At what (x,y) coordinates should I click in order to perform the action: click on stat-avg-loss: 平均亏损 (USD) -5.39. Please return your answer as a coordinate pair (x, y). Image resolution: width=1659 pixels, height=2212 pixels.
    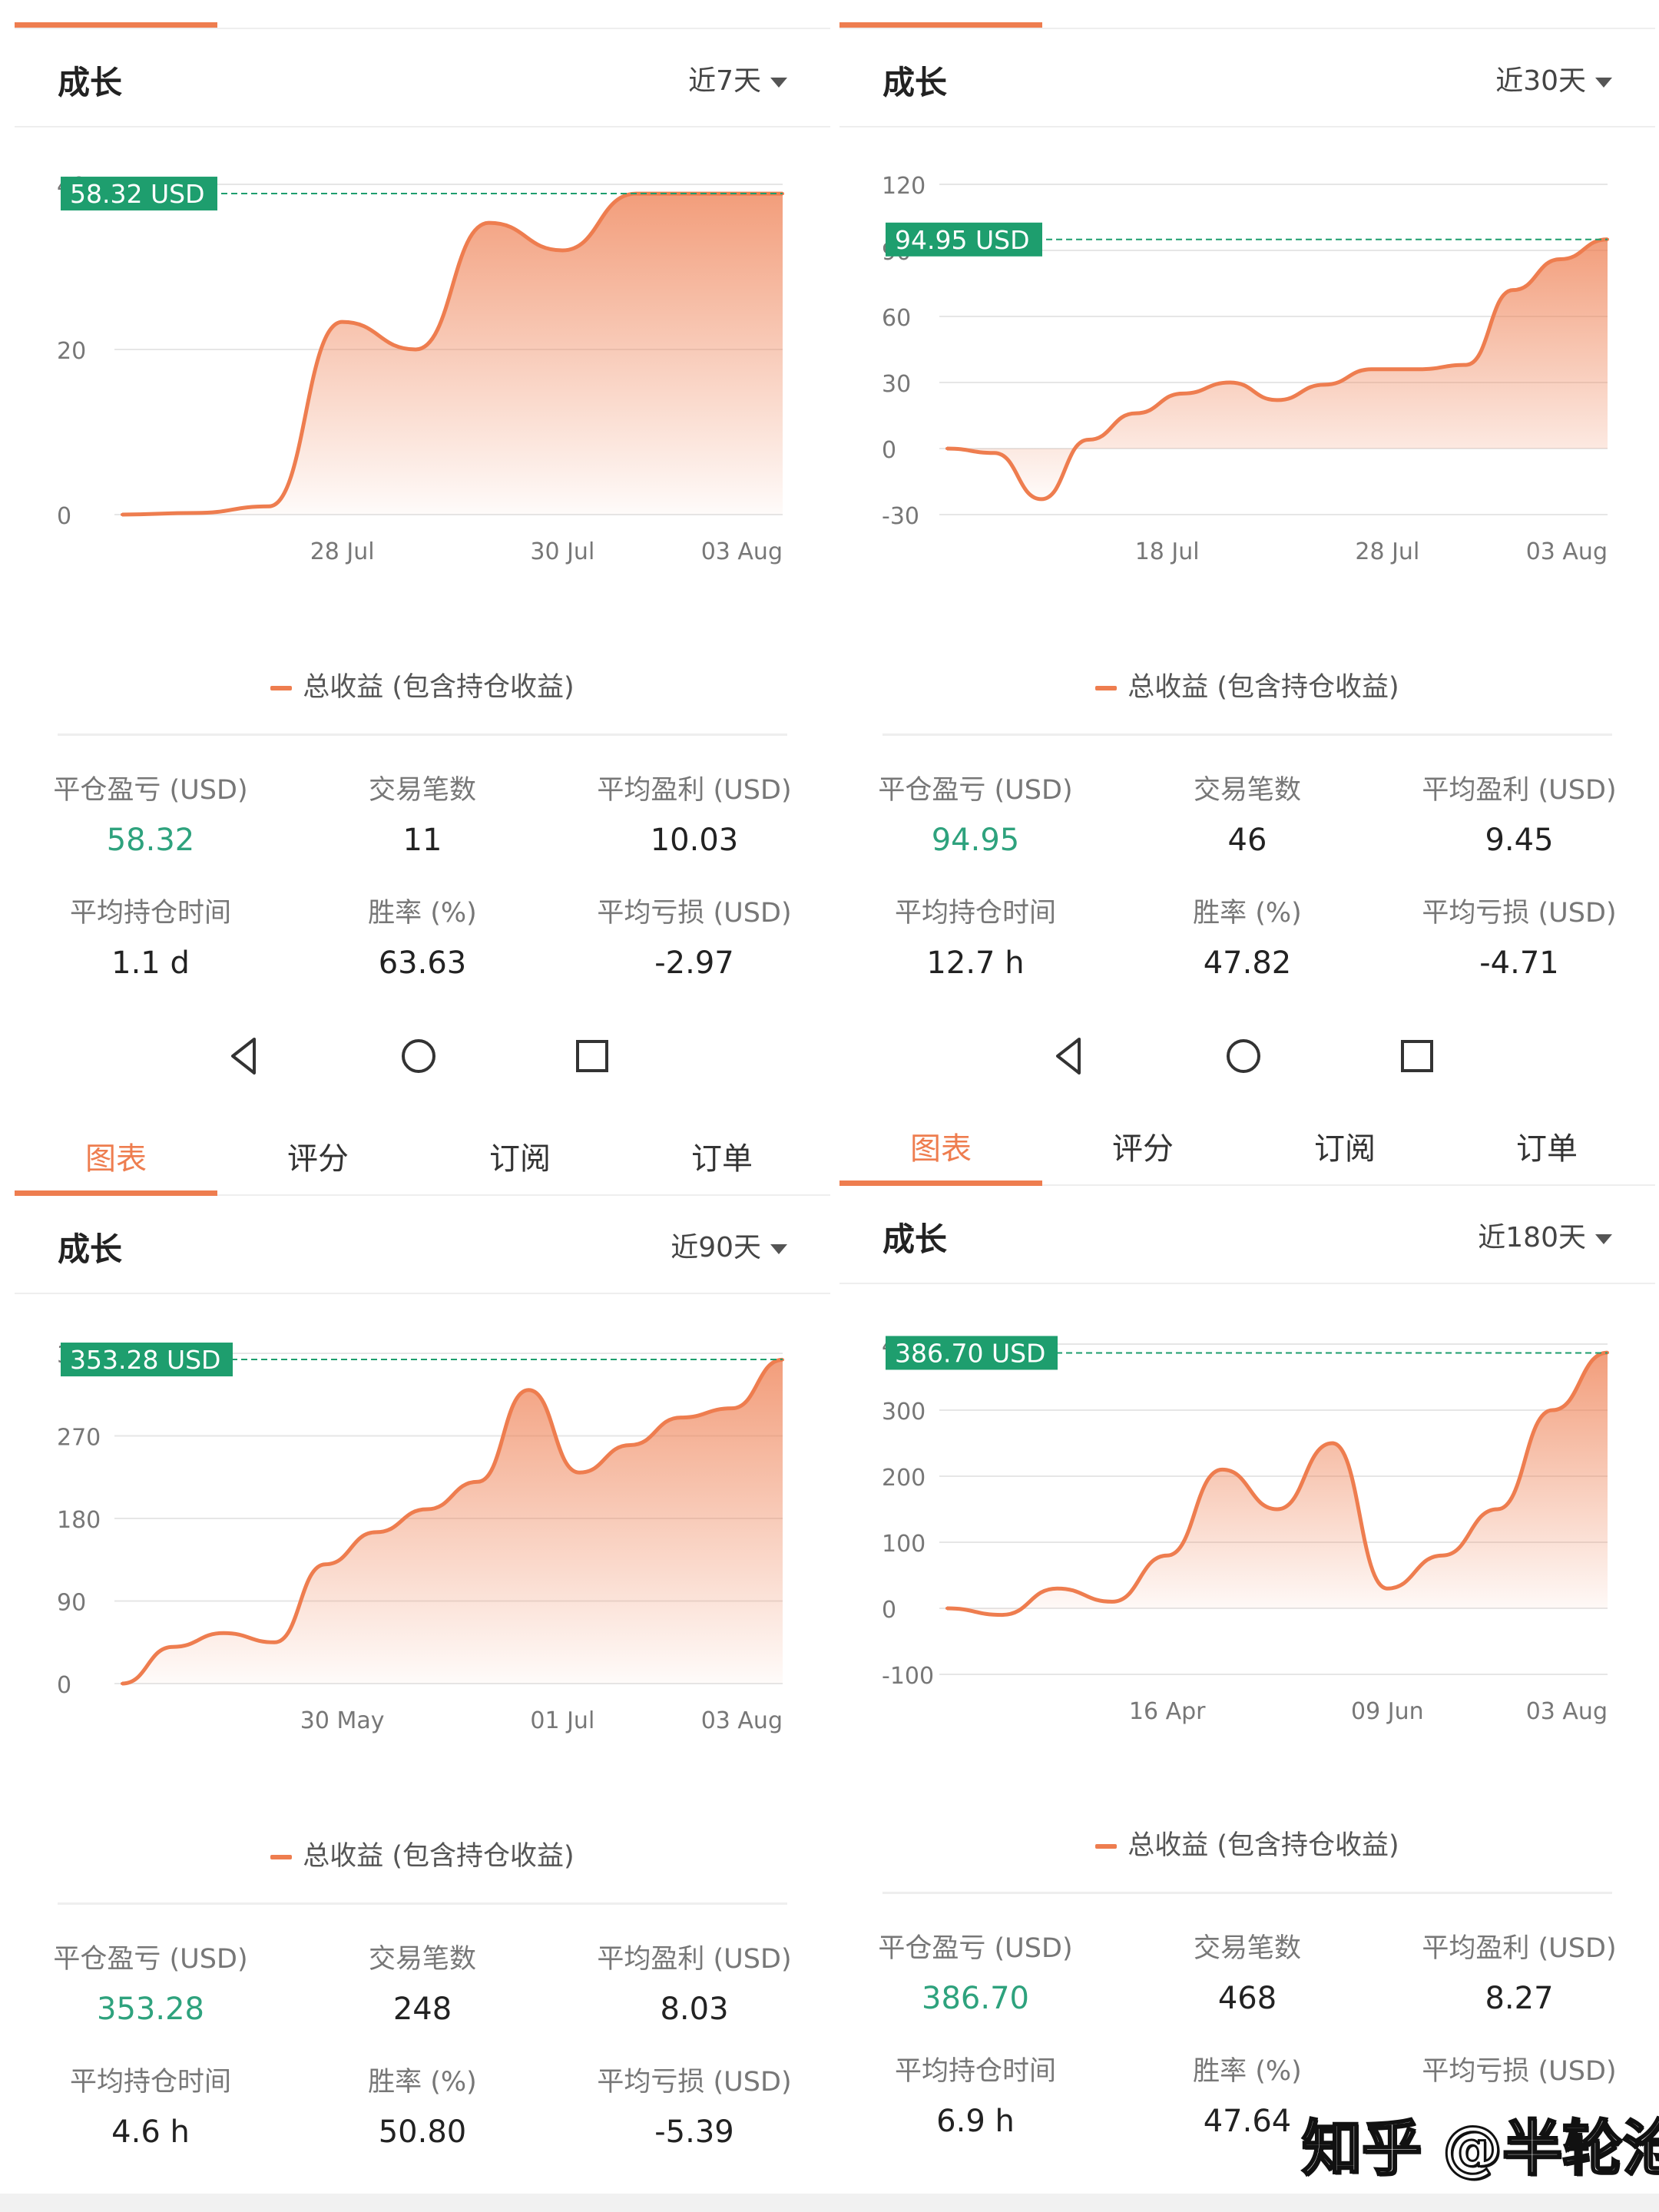
    Looking at the image, I should click on (694, 2105).